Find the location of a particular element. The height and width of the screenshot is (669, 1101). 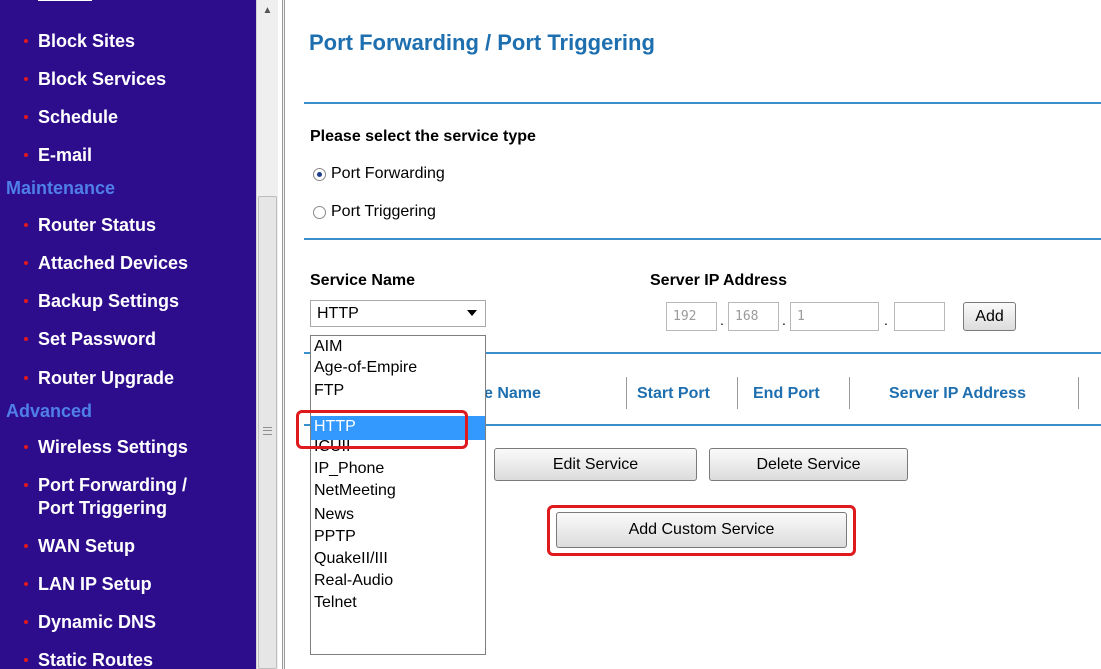

ip-octet-2-input: 168 is located at coordinates (753, 316).